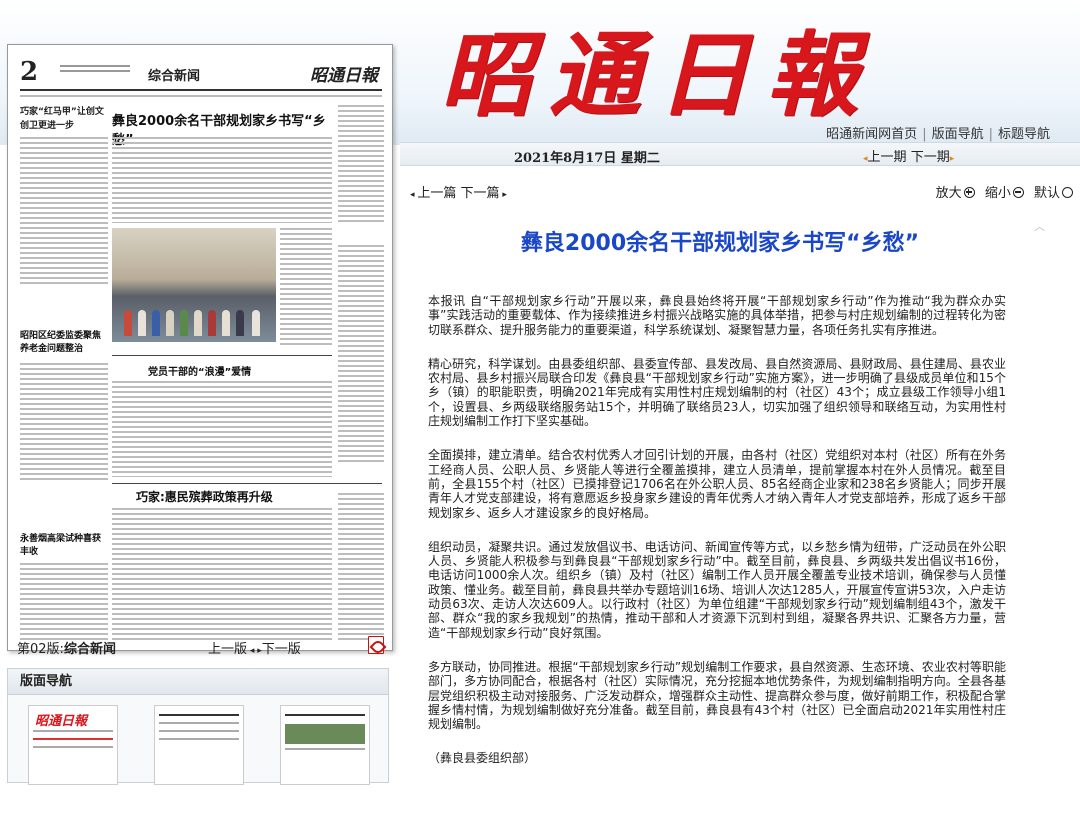 This screenshot has height=821, width=1080. I want to click on zoom-default-button: 默认, so click(1053, 193).